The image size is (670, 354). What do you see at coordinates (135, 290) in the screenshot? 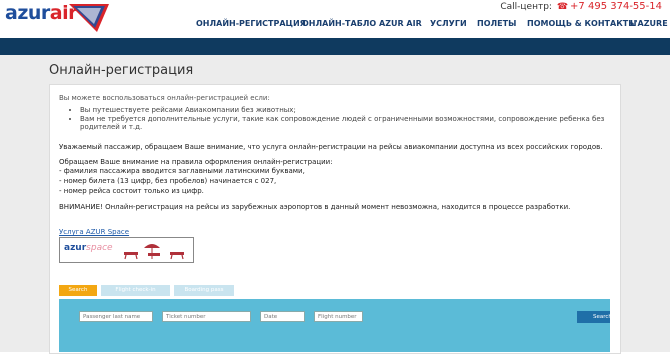
I see `tab-flight-checkin: Flight check-in` at bounding box center [135, 290].